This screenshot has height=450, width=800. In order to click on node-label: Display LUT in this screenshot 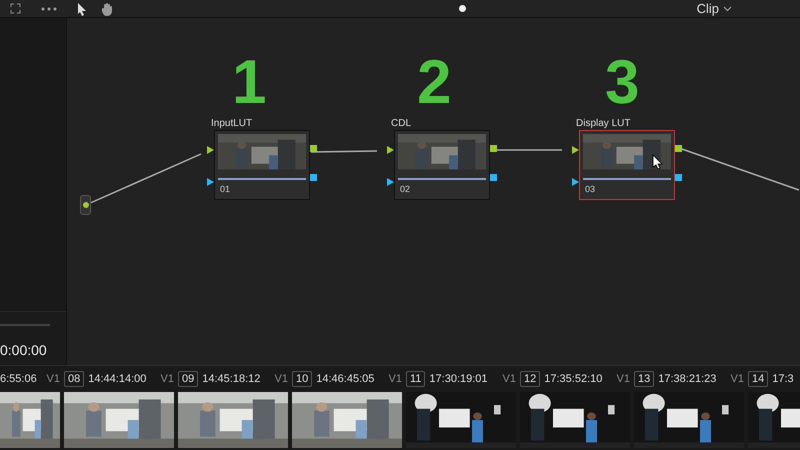, I will do `click(604, 124)`.